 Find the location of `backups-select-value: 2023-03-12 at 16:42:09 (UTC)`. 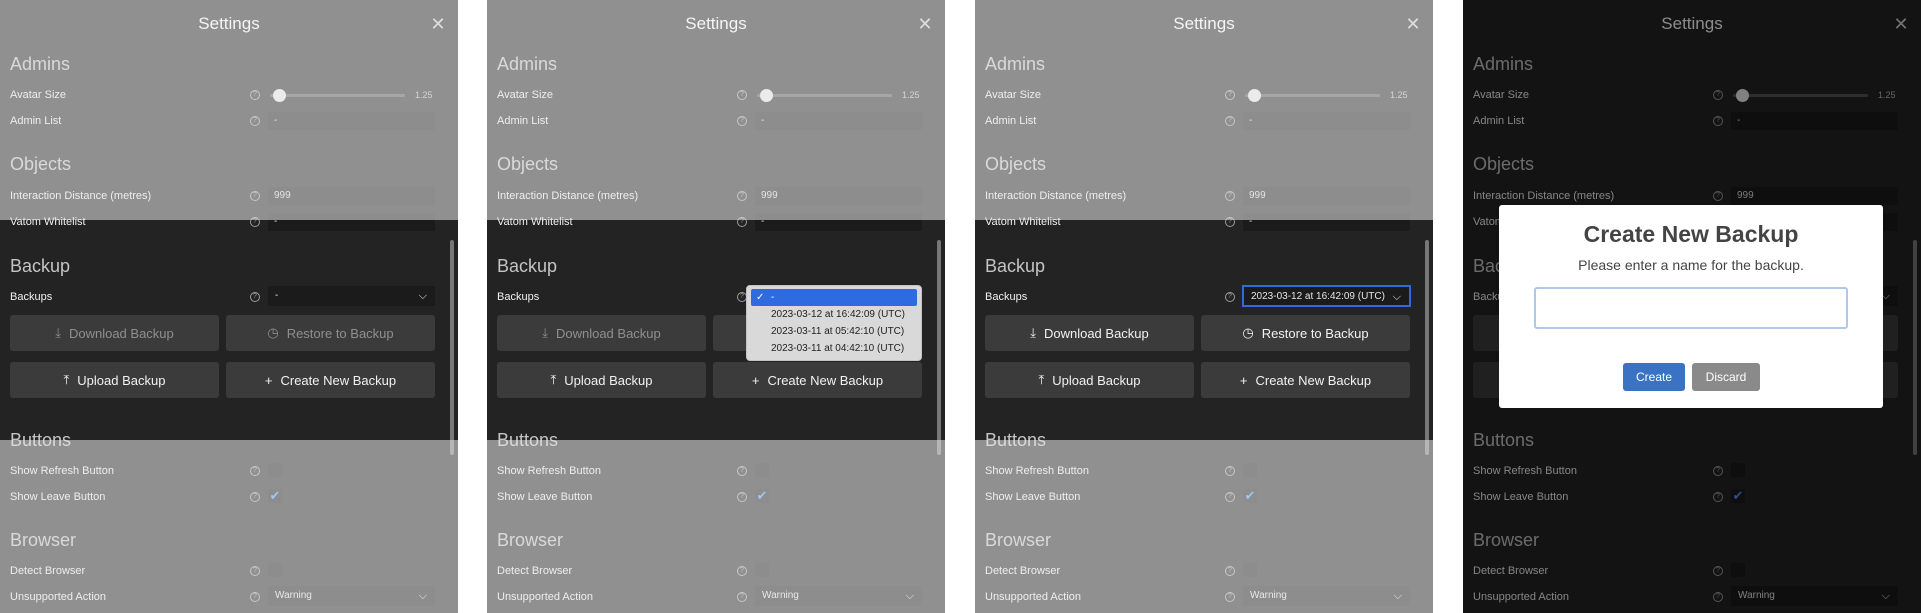

backups-select-value: 2023-03-12 at 16:42:09 (UTC) is located at coordinates (1318, 296).